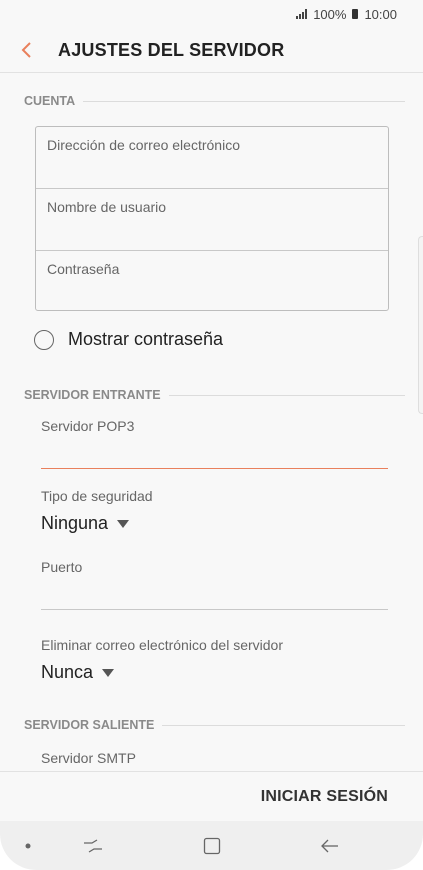  I want to click on signal-icon, so click(302, 14).